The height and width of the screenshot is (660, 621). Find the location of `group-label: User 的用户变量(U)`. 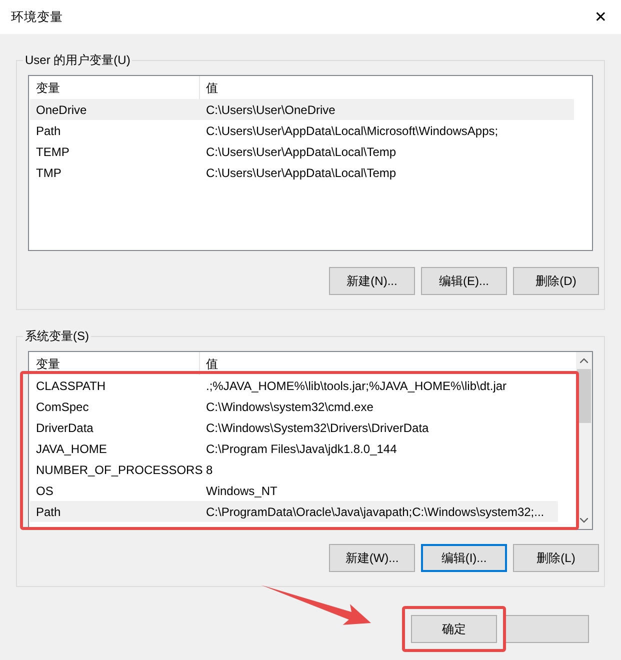

group-label: User 的用户变量(U) is located at coordinates (77, 60).